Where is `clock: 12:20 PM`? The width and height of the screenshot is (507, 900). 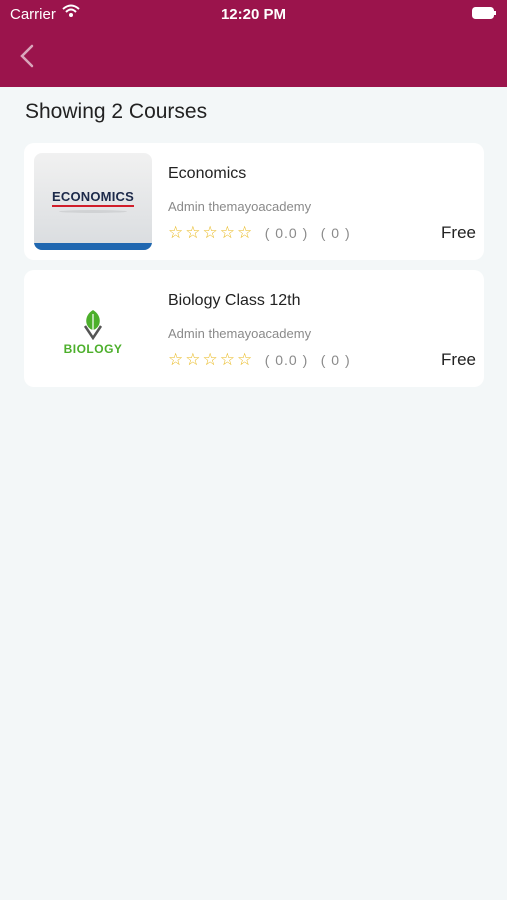
clock: 12:20 PM is located at coordinates (253, 14).